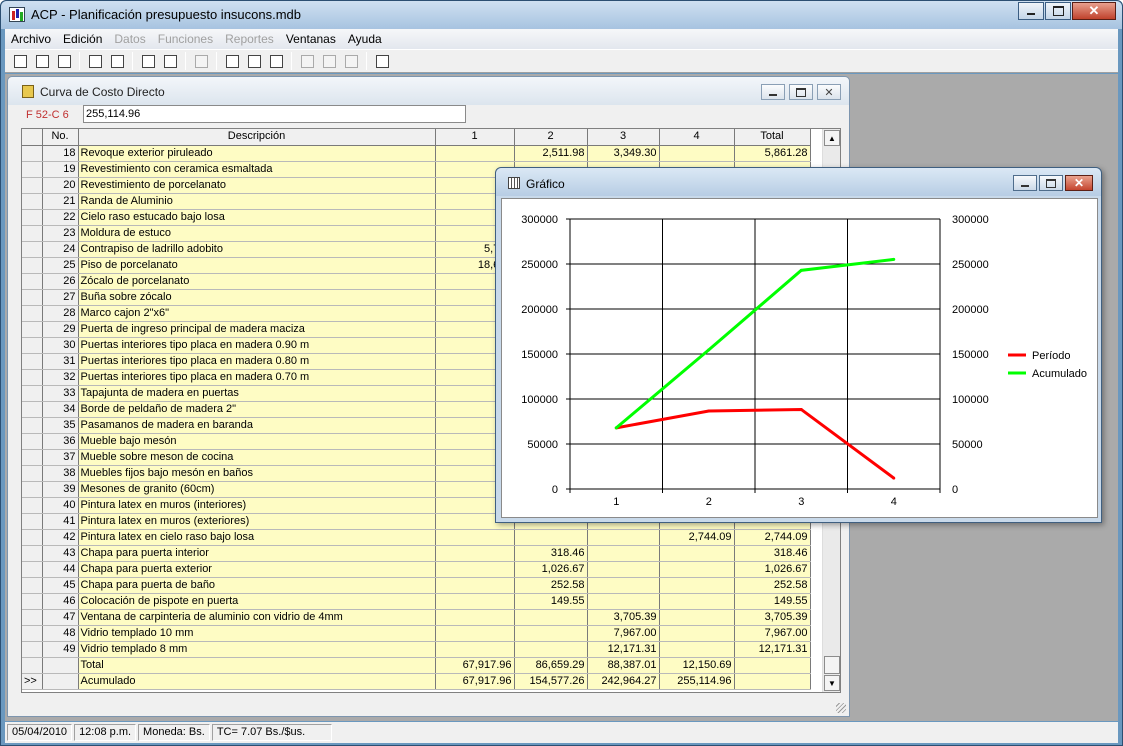 The image size is (1123, 746). I want to click on cell-no: 43, so click(60, 553).